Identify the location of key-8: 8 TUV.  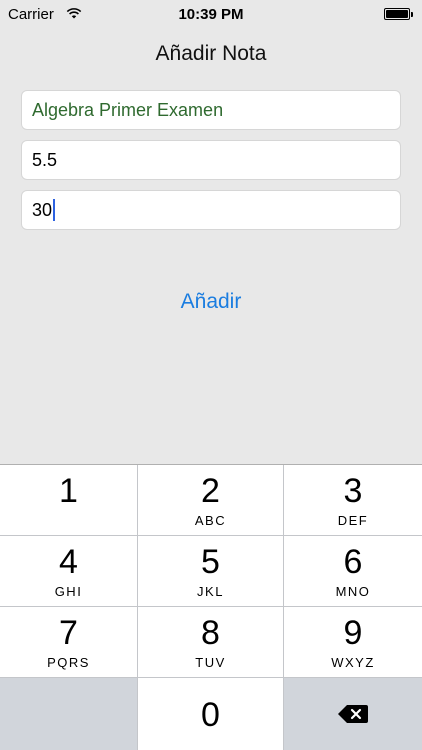
(211, 642).